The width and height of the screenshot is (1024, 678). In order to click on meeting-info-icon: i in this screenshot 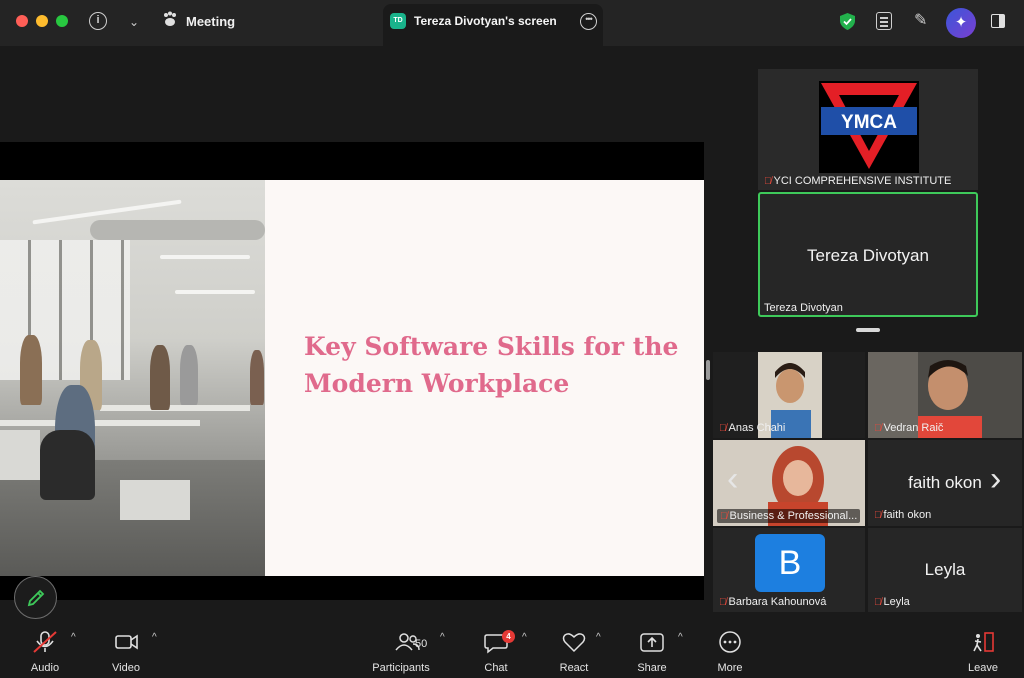, I will do `click(98, 21)`.